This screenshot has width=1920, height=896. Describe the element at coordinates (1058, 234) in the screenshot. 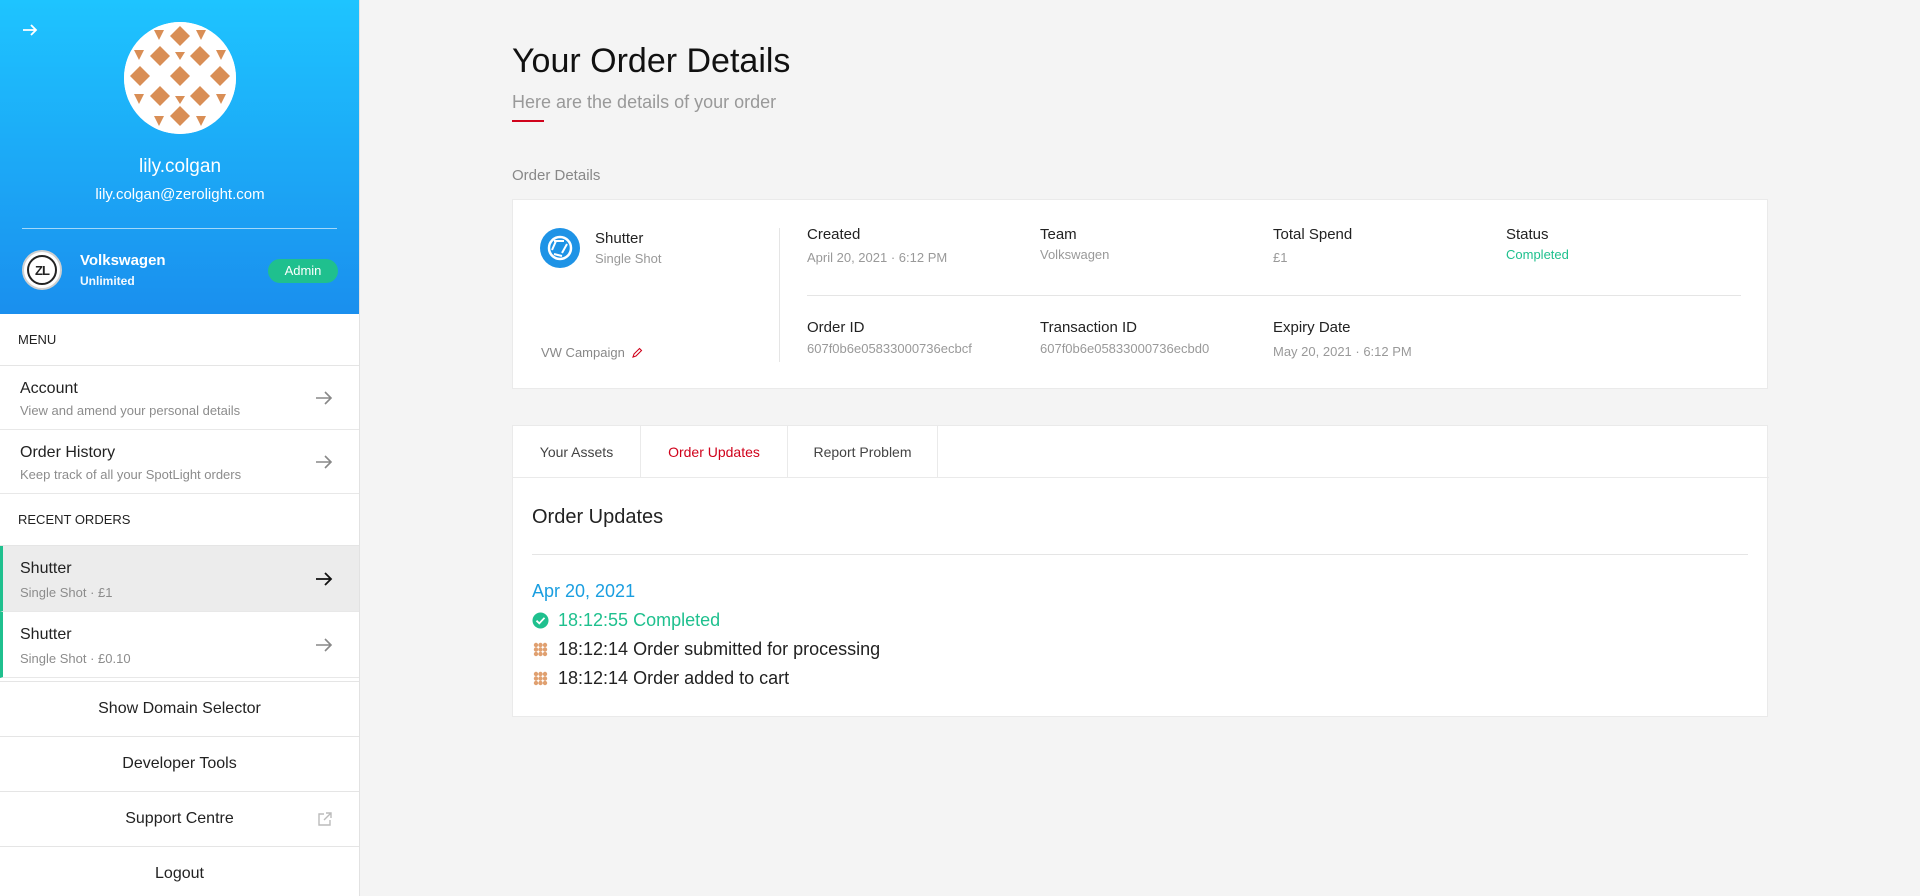

I see `team-label: Team` at that location.